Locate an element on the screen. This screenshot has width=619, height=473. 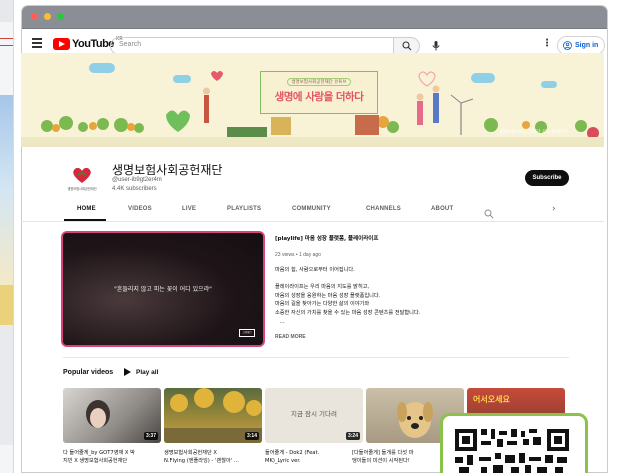
search-placeholder: Search is located at coordinates (130, 44).